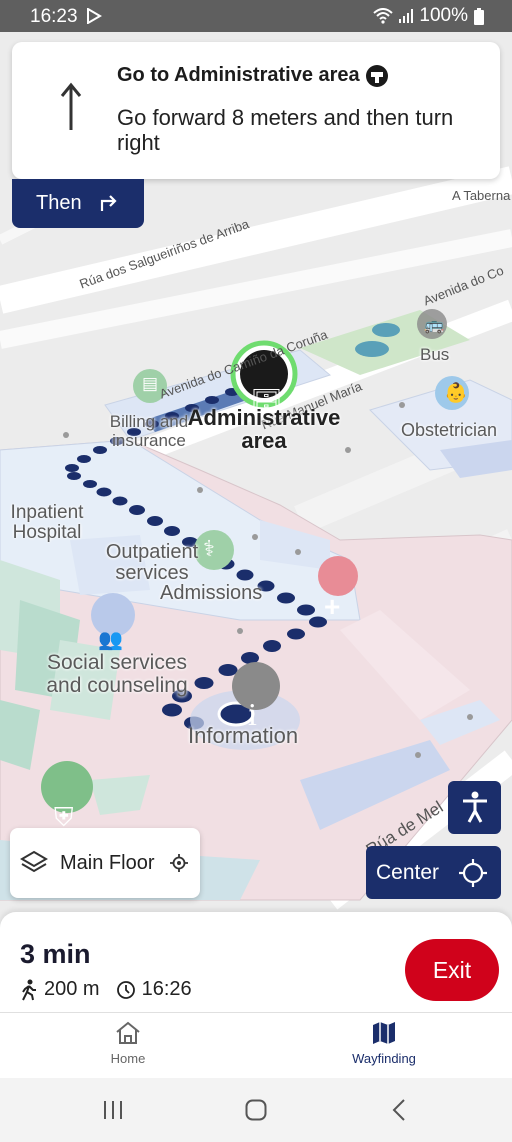  Describe the element at coordinates (408, 872) in the screenshot. I see `center-label: Center` at that location.